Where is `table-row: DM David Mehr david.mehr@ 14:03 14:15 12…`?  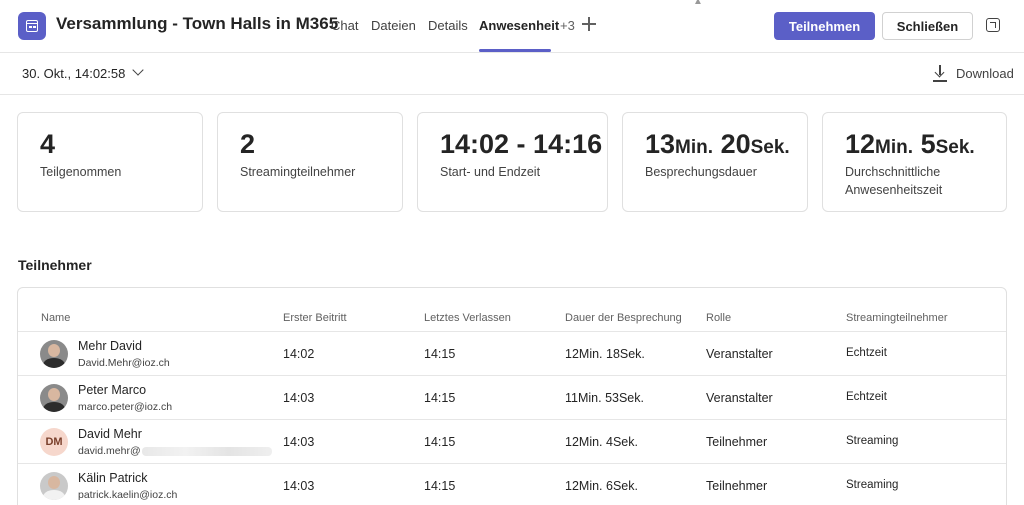
table-row: DM David Mehr david.mehr@ 14:03 14:15 12… is located at coordinates (512, 441).